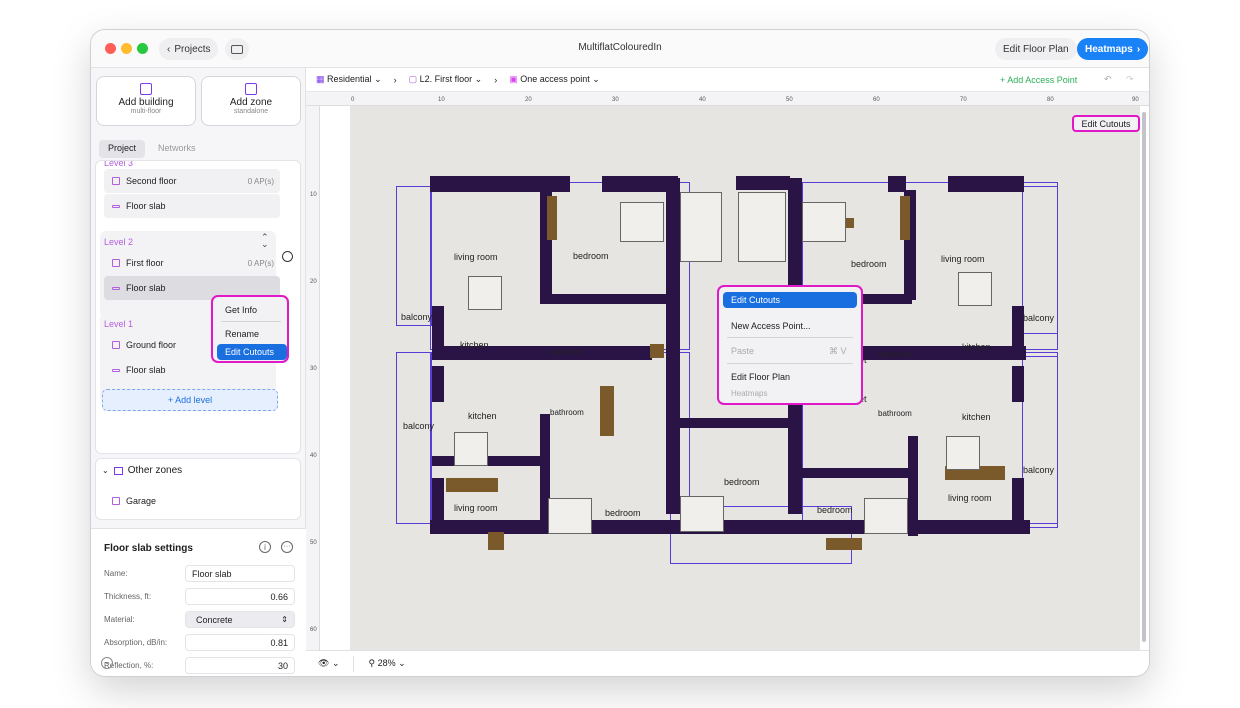 Image resolution: width=1240 pixels, height=708 pixels. What do you see at coordinates (192, 181) in the screenshot?
I see `sidebar-item-second-floor: Second floor 0 AP(s)` at bounding box center [192, 181].